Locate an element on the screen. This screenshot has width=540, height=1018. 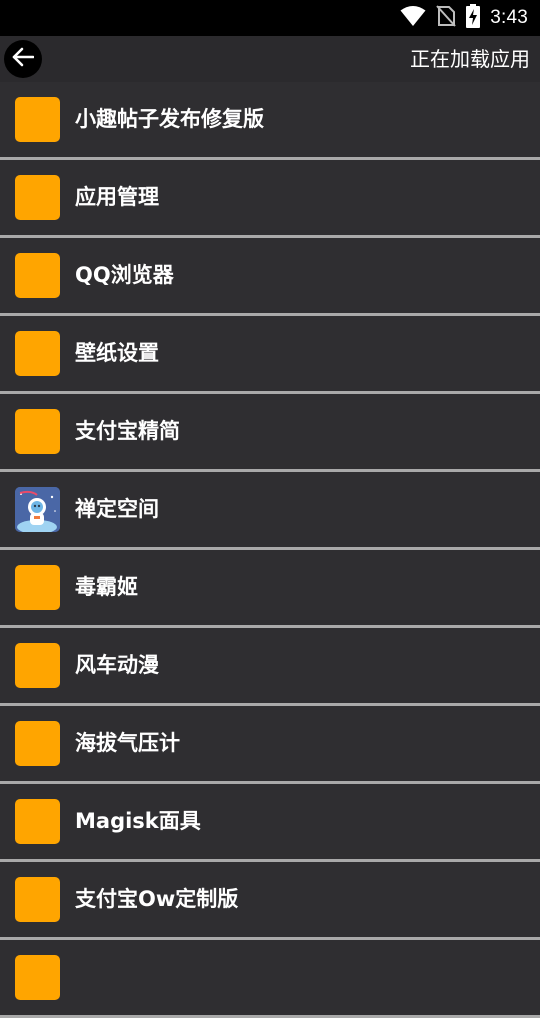
app-label: 应用管理 is located at coordinates (117, 197).